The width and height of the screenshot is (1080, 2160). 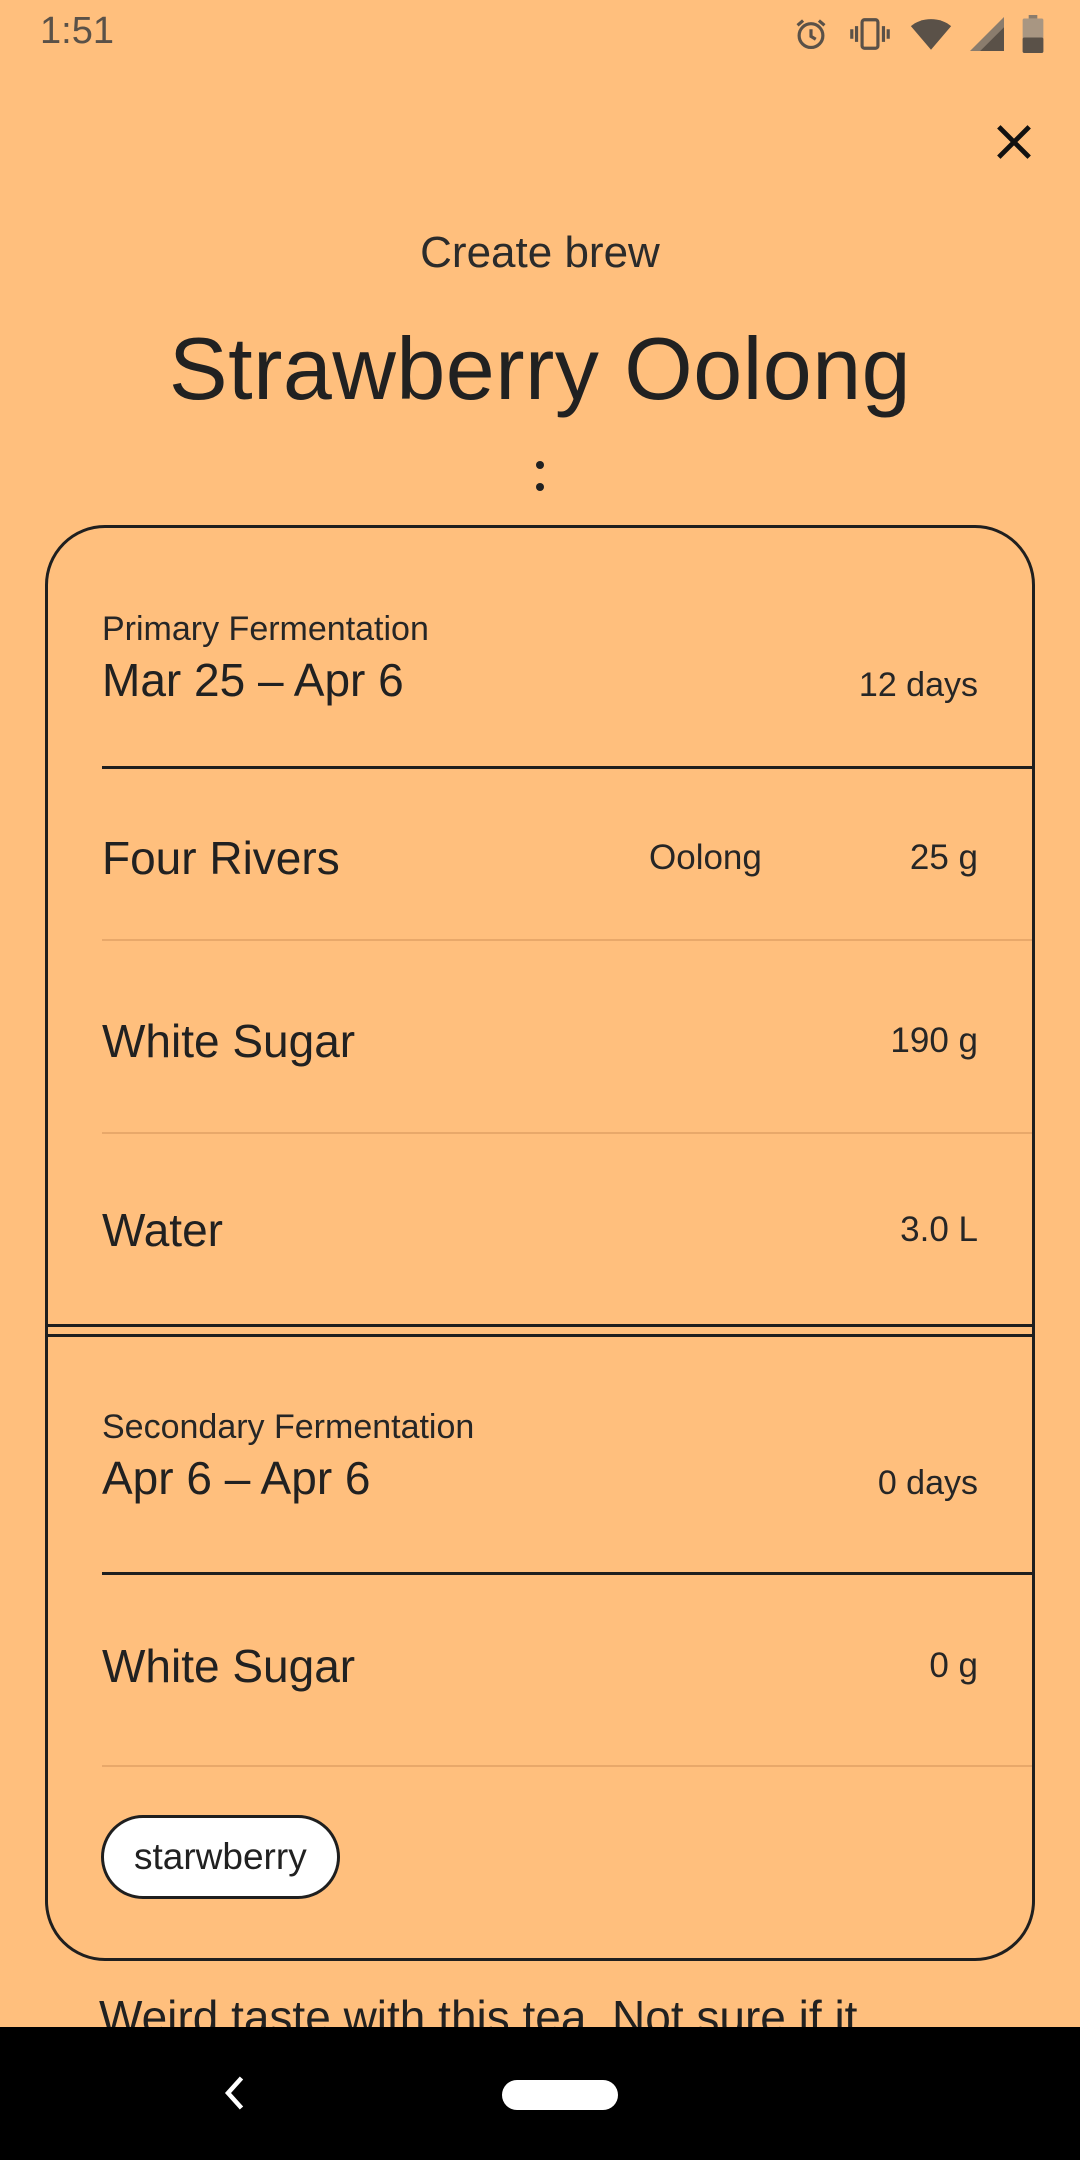 I want to click on secondary-fermentation-days: 0 days, so click(x=927, y=1483).